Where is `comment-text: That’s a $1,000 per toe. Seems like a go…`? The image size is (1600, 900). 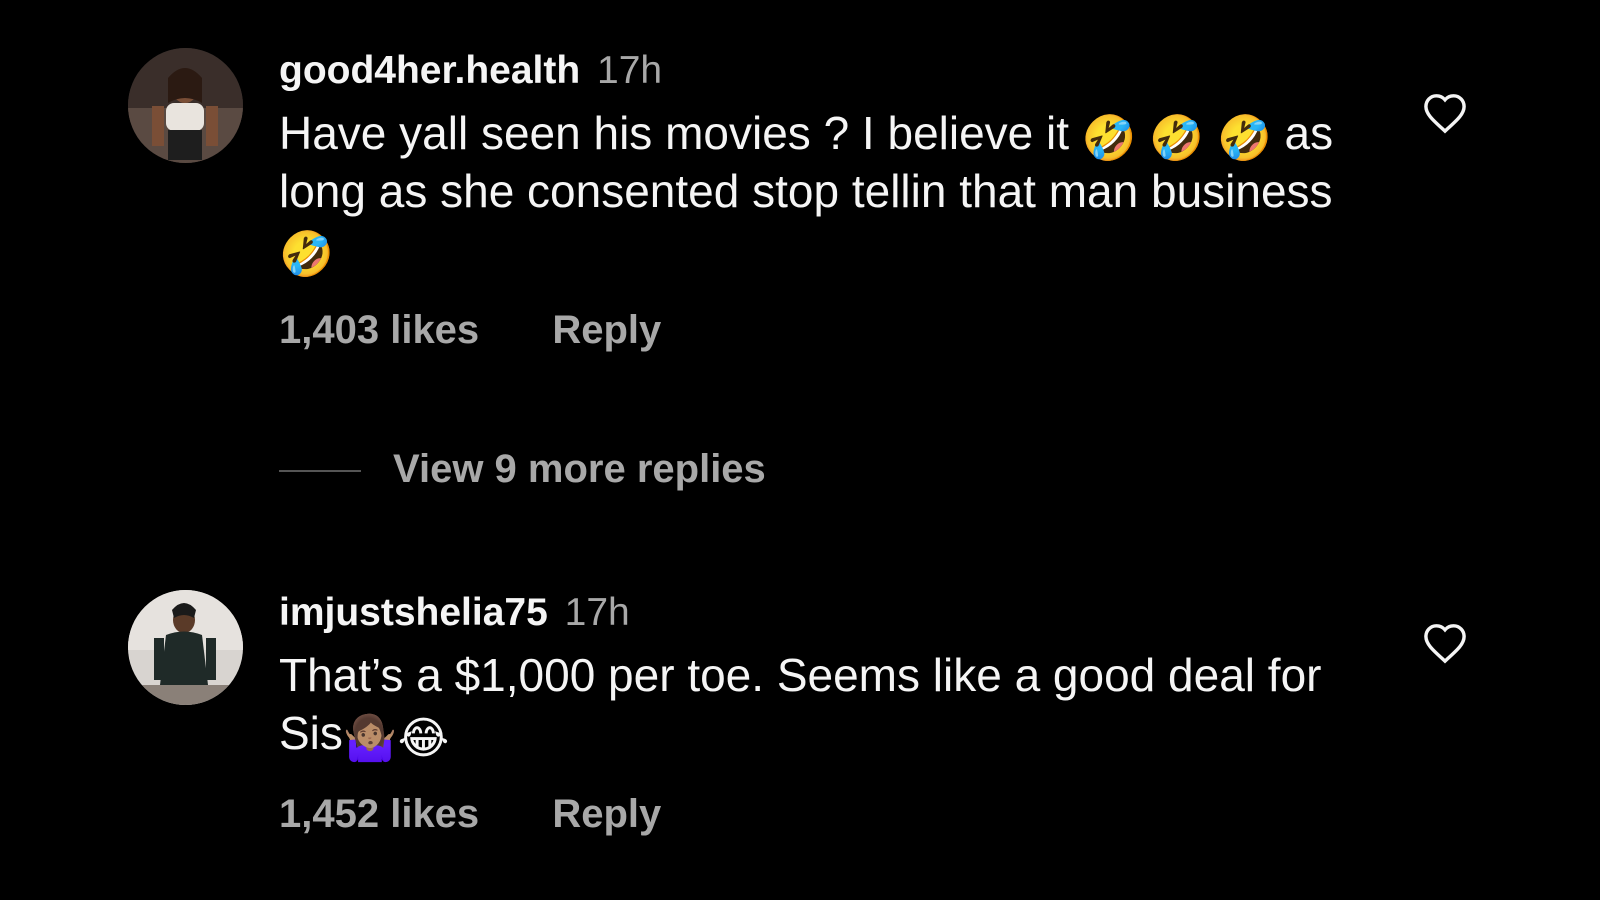 comment-text: That’s a $1,000 per toe. Seems like a go… is located at coordinates (809, 704).